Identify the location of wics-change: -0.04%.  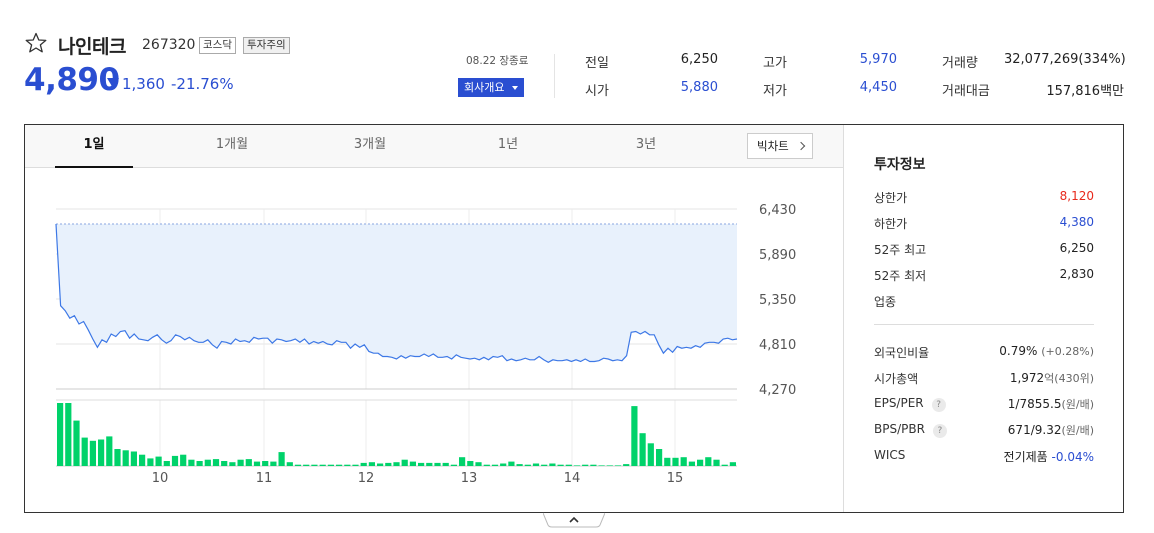
(1072, 457).